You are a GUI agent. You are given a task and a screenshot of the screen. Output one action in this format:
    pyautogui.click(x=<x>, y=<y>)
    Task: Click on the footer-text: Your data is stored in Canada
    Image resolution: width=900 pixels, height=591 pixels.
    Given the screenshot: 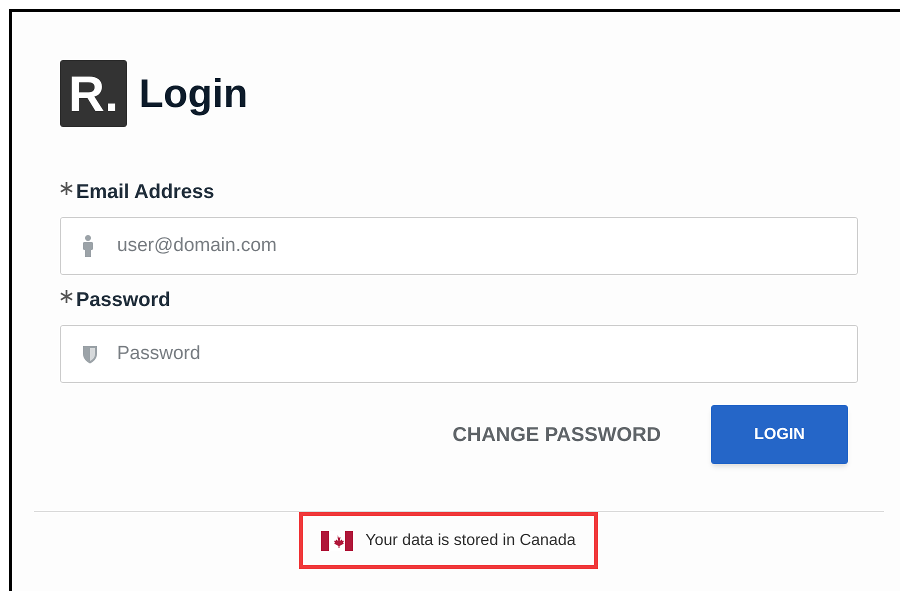 What is the action you would take?
    pyautogui.click(x=470, y=540)
    